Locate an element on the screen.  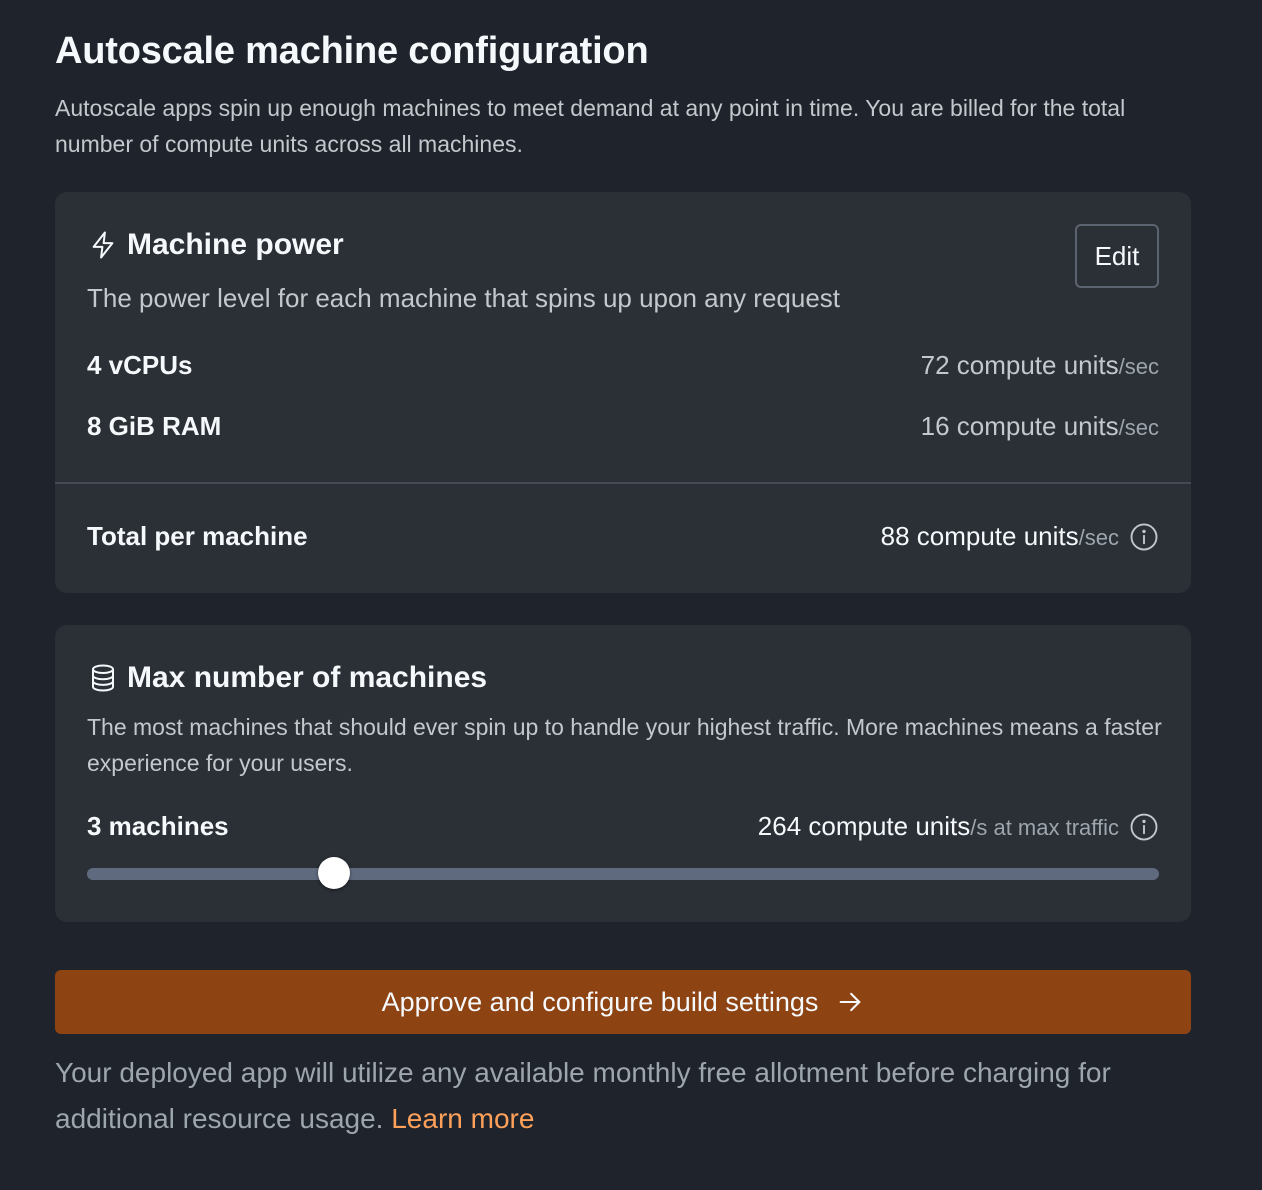
approve-button: Approve and configure build settings is located at coordinates (623, 1002).